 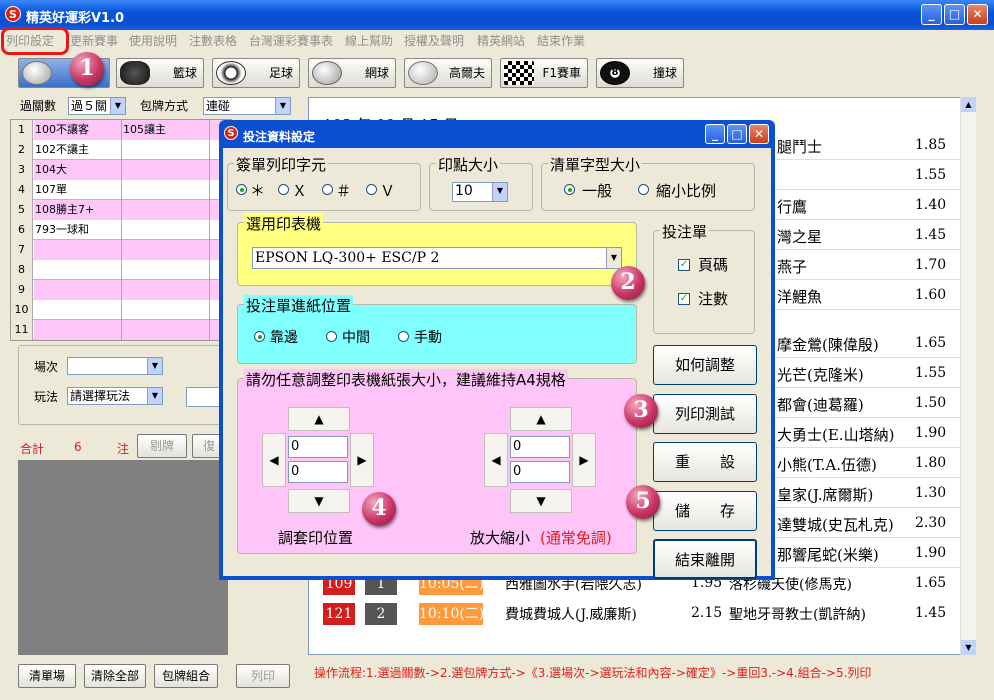 What do you see at coordinates (362, 460) in the screenshot?
I see `move-right-button: ▶` at bounding box center [362, 460].